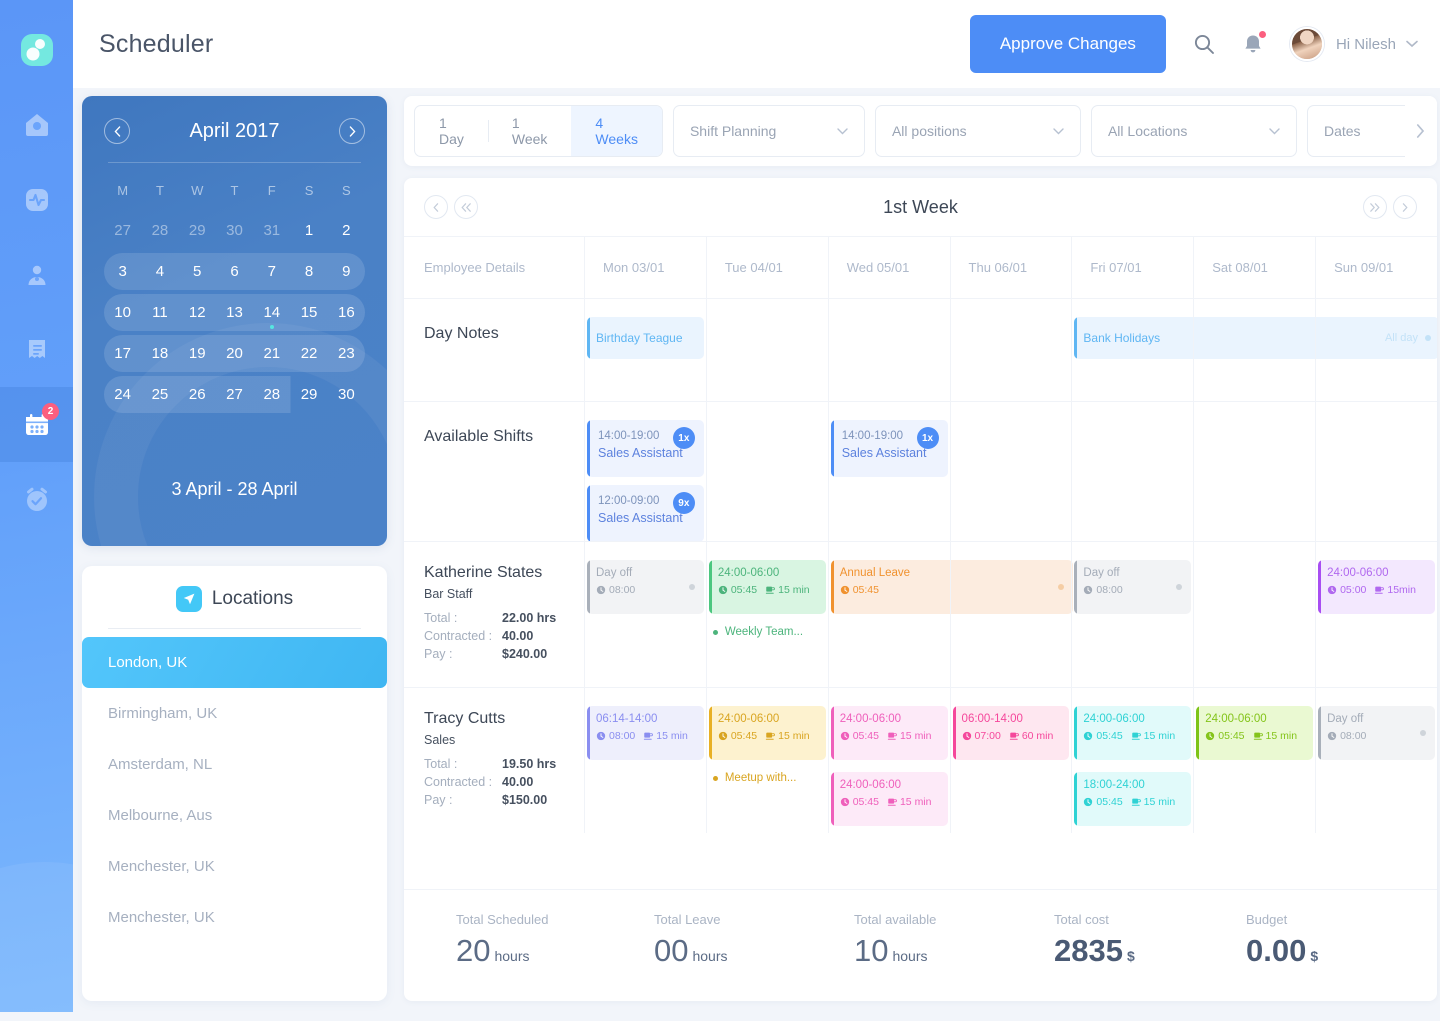  What do you see at coordinates (271, 353) in the screenshot?
I see `calendar-day-21: 21` at bounding box center [271, 353].